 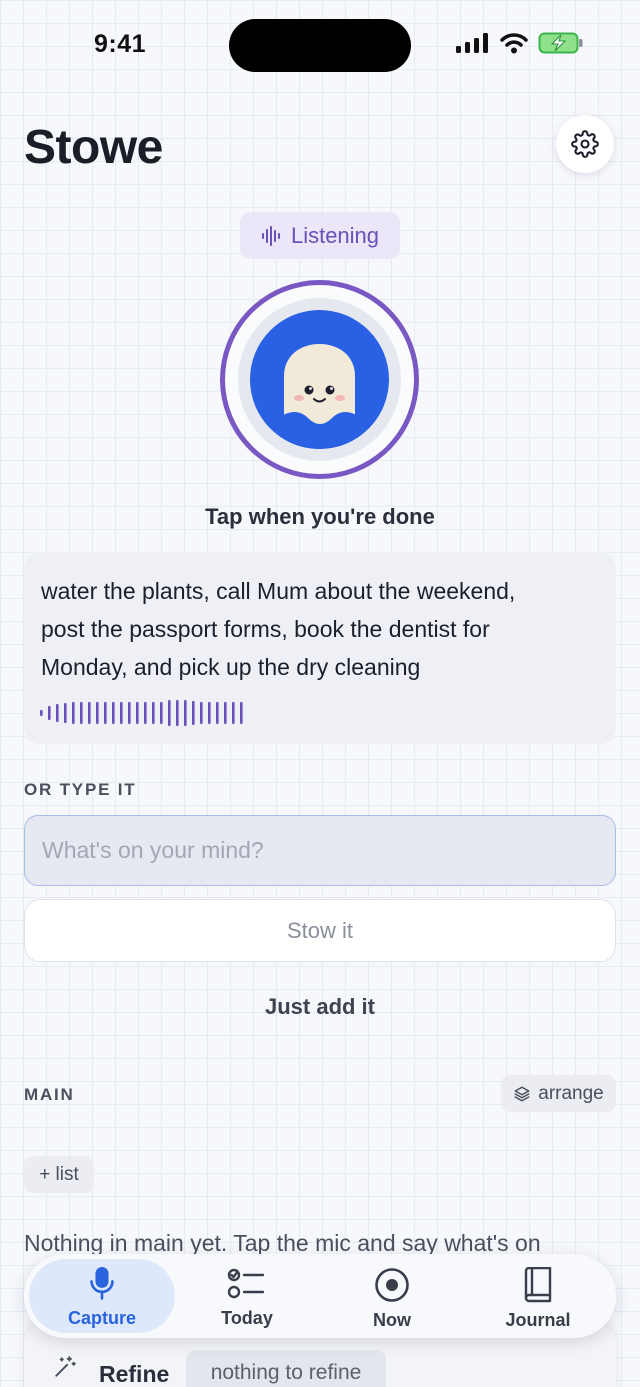 I want to click on just-add-button: Just add it, so click(x=320, y=1007).